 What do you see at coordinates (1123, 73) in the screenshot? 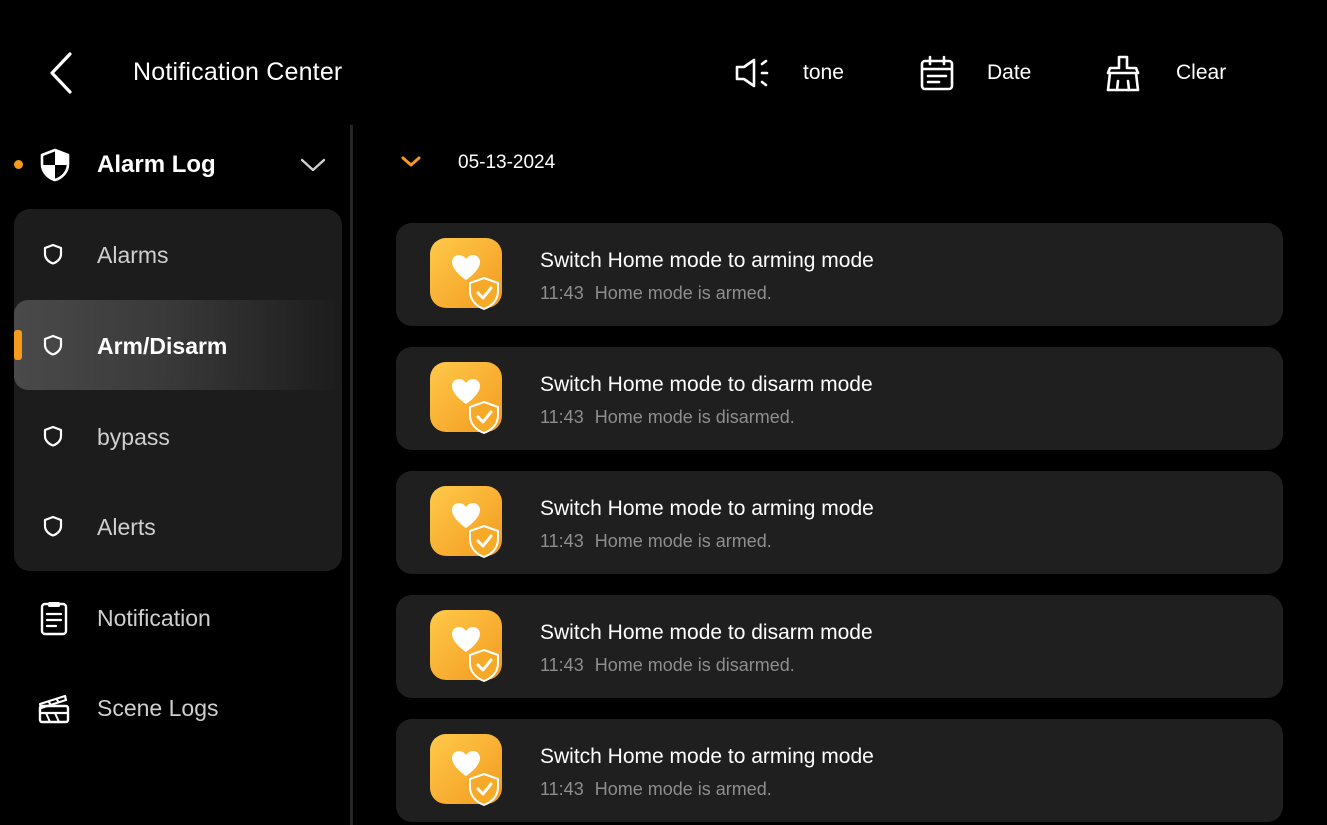
I see `broom-icon` at bounding box center [1123, 73].